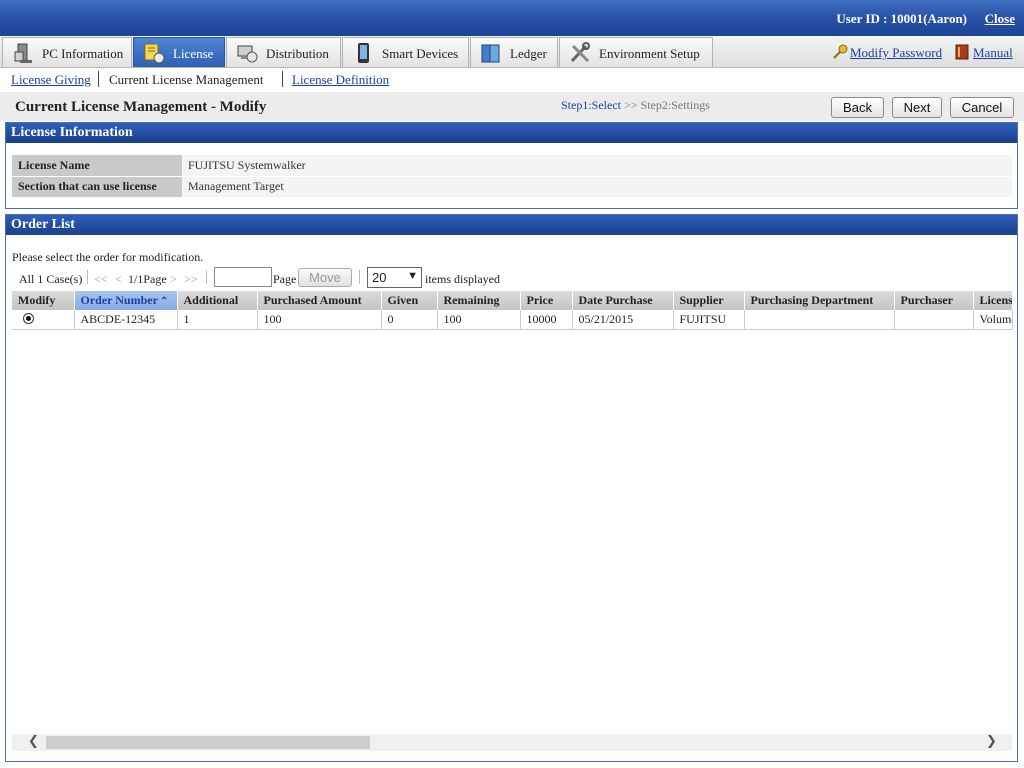  What do you see at coordinates (840, 51) in the screenshot?
I see `key-icon` at bounding box center [840, 51].